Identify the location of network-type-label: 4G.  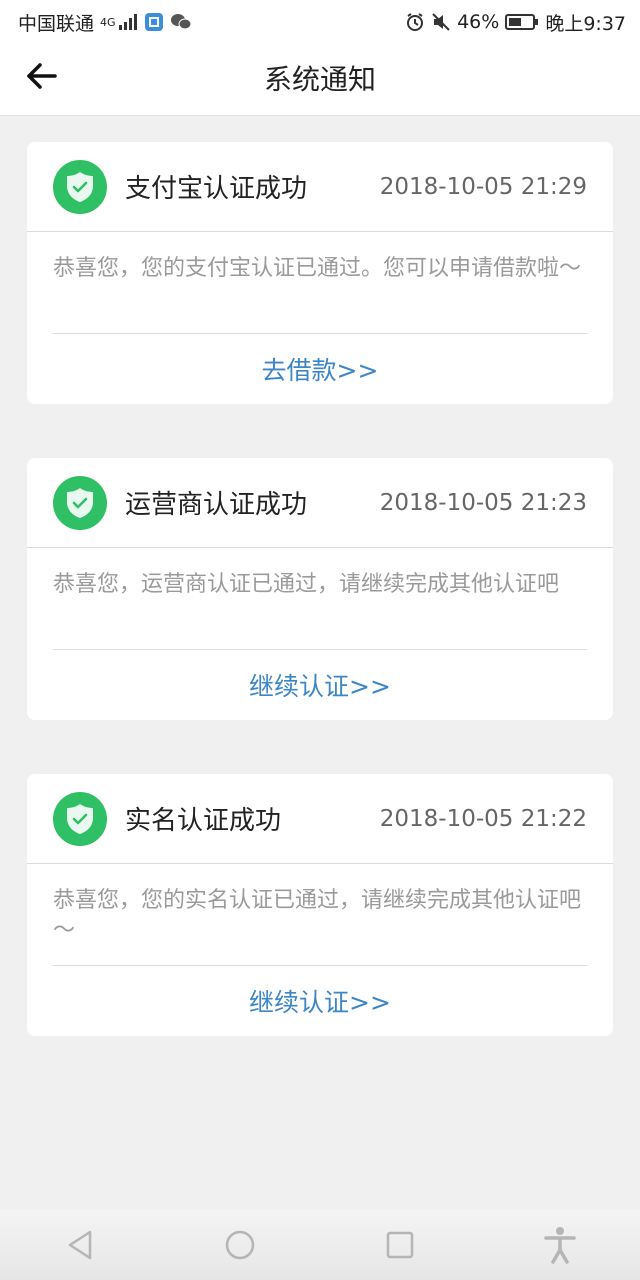
(108, 22).